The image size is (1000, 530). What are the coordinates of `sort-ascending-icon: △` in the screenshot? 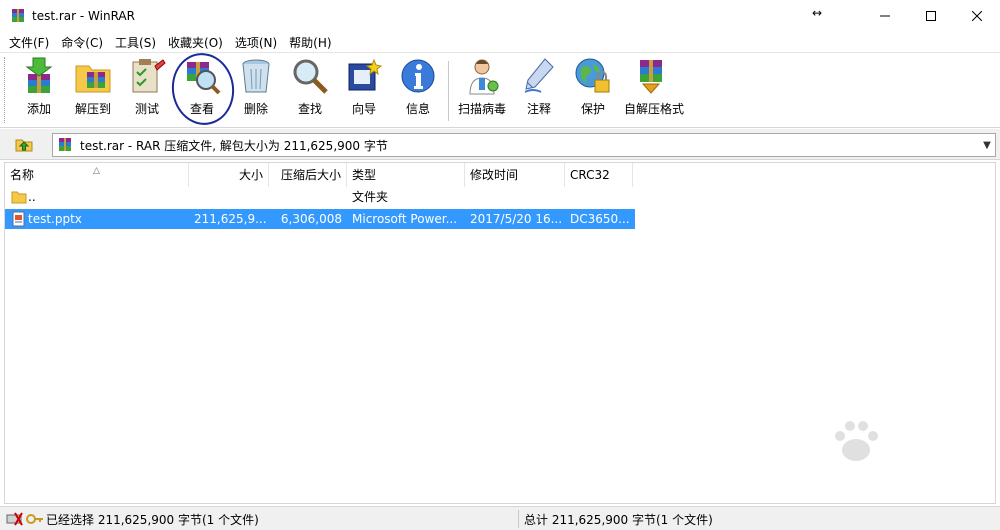 It's located at (96, 171).